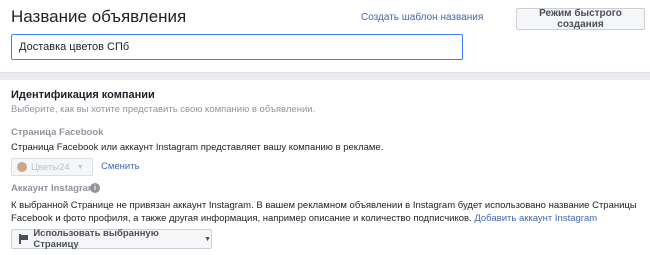 The image size is (650, 255). I want to click on info-icon: i, so click(95, 188).